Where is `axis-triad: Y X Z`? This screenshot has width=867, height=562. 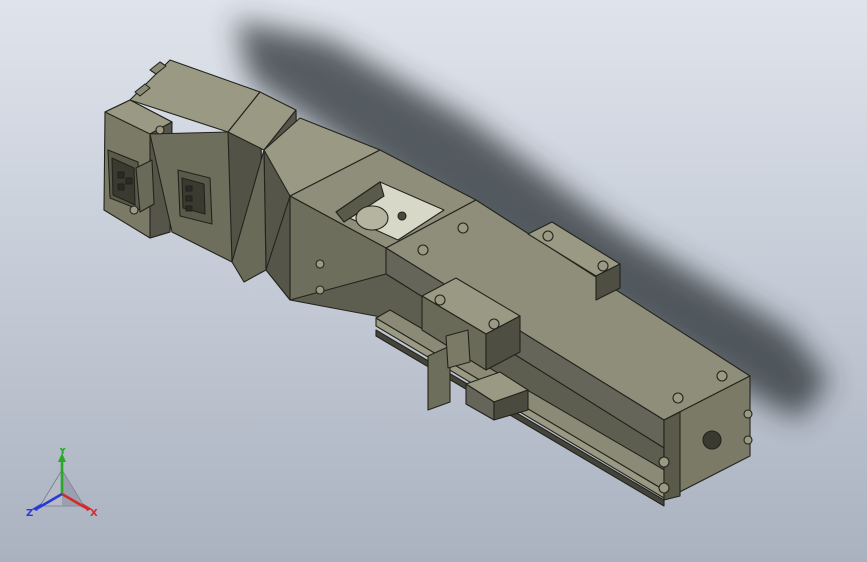
axis-triad: Y X Z is located at coordinates (62, 483).